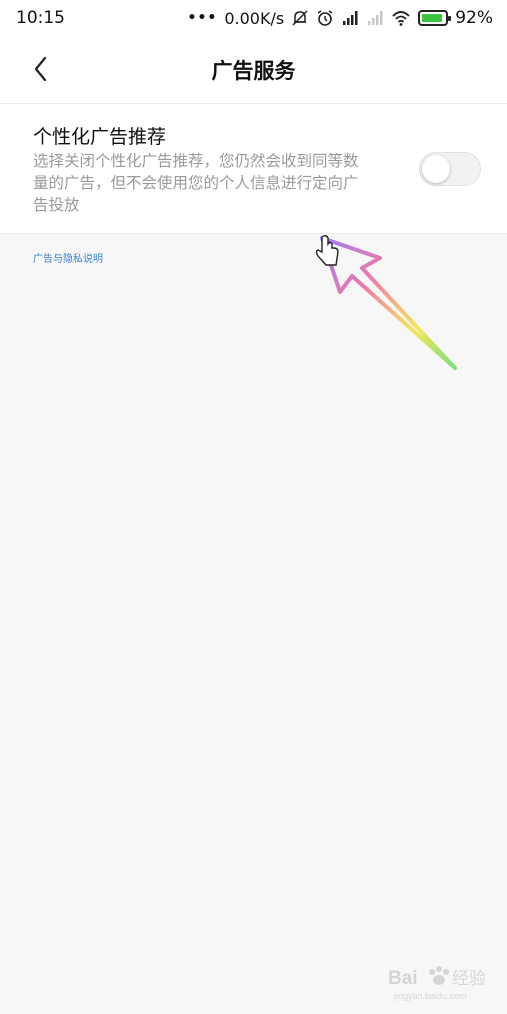  I want to click on svg-text: jingyan.baidu.com, so click(430, 996).